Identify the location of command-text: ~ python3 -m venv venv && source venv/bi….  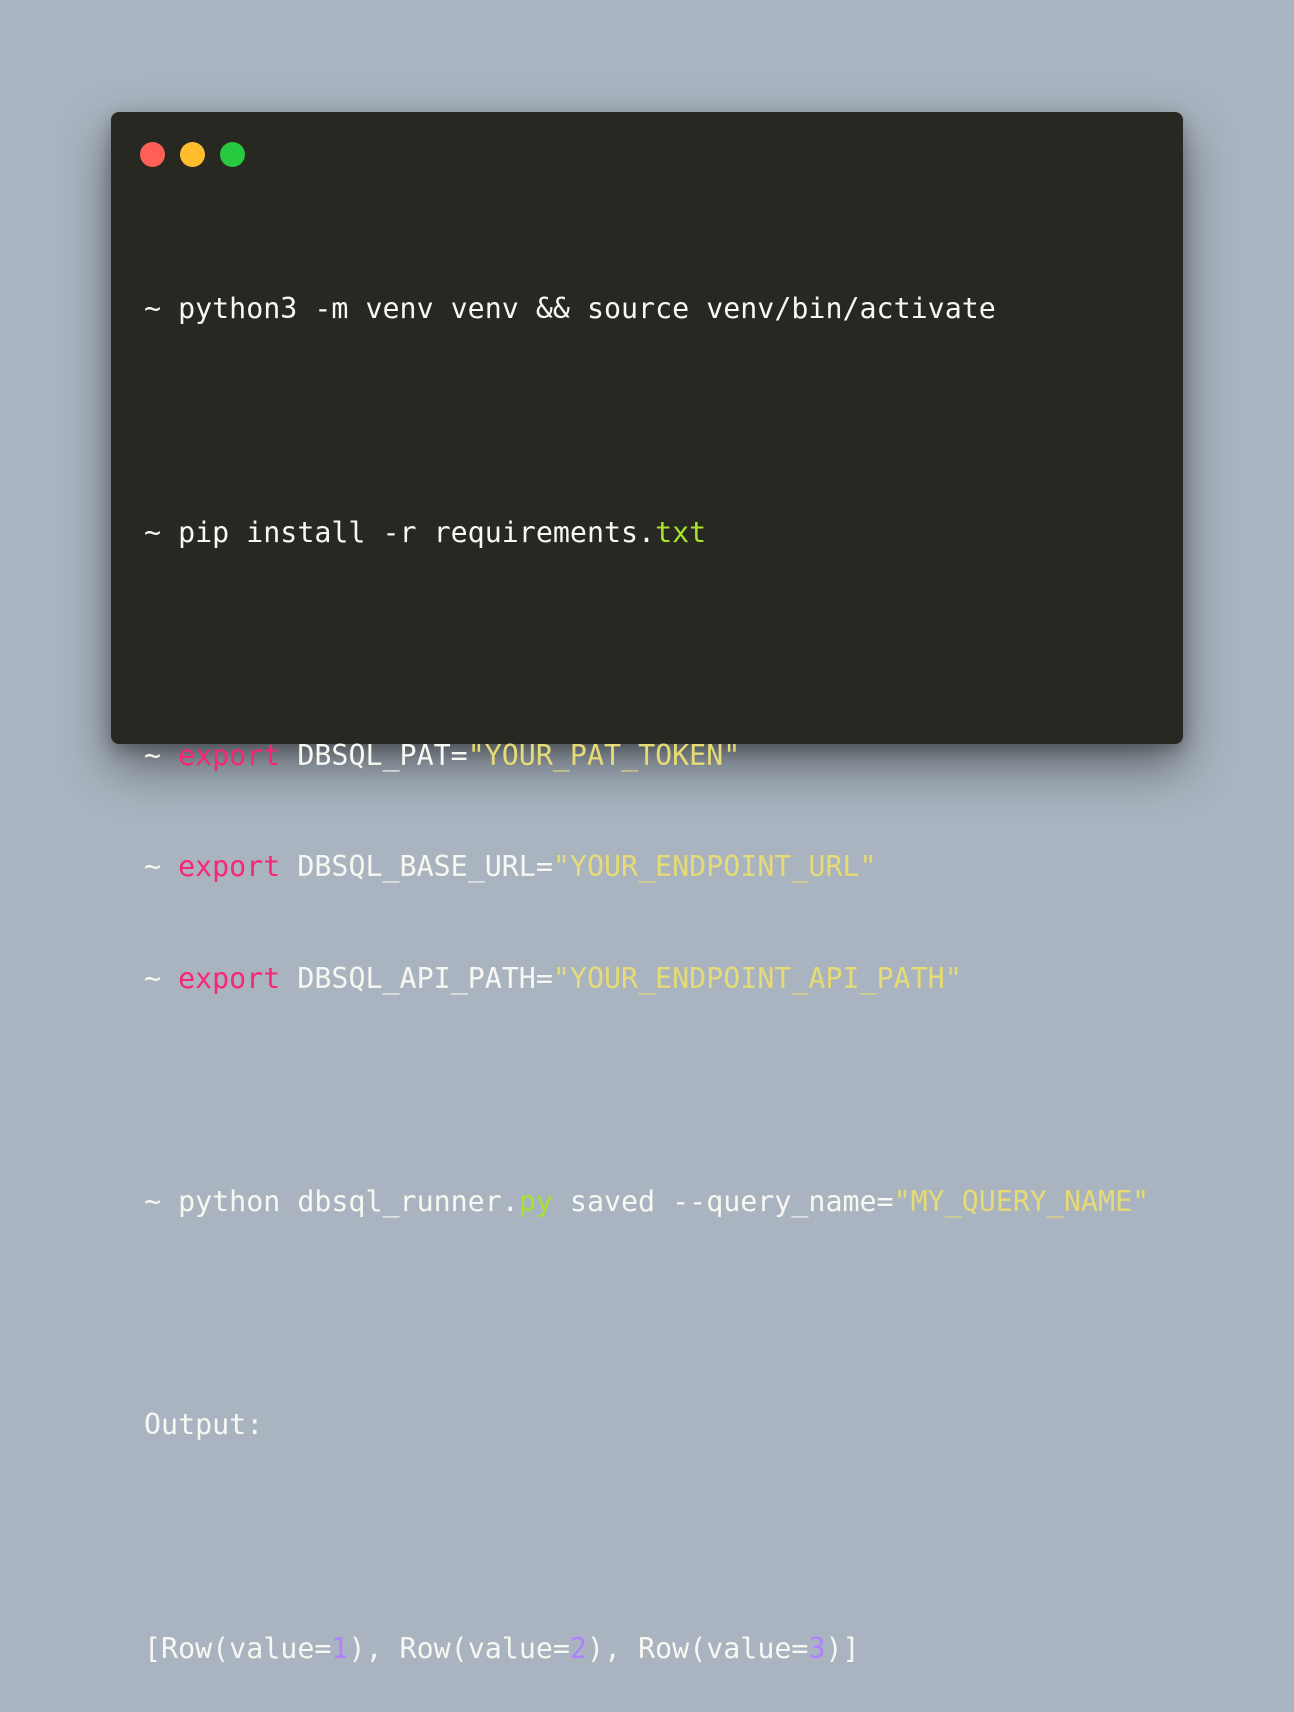
(570, 309).